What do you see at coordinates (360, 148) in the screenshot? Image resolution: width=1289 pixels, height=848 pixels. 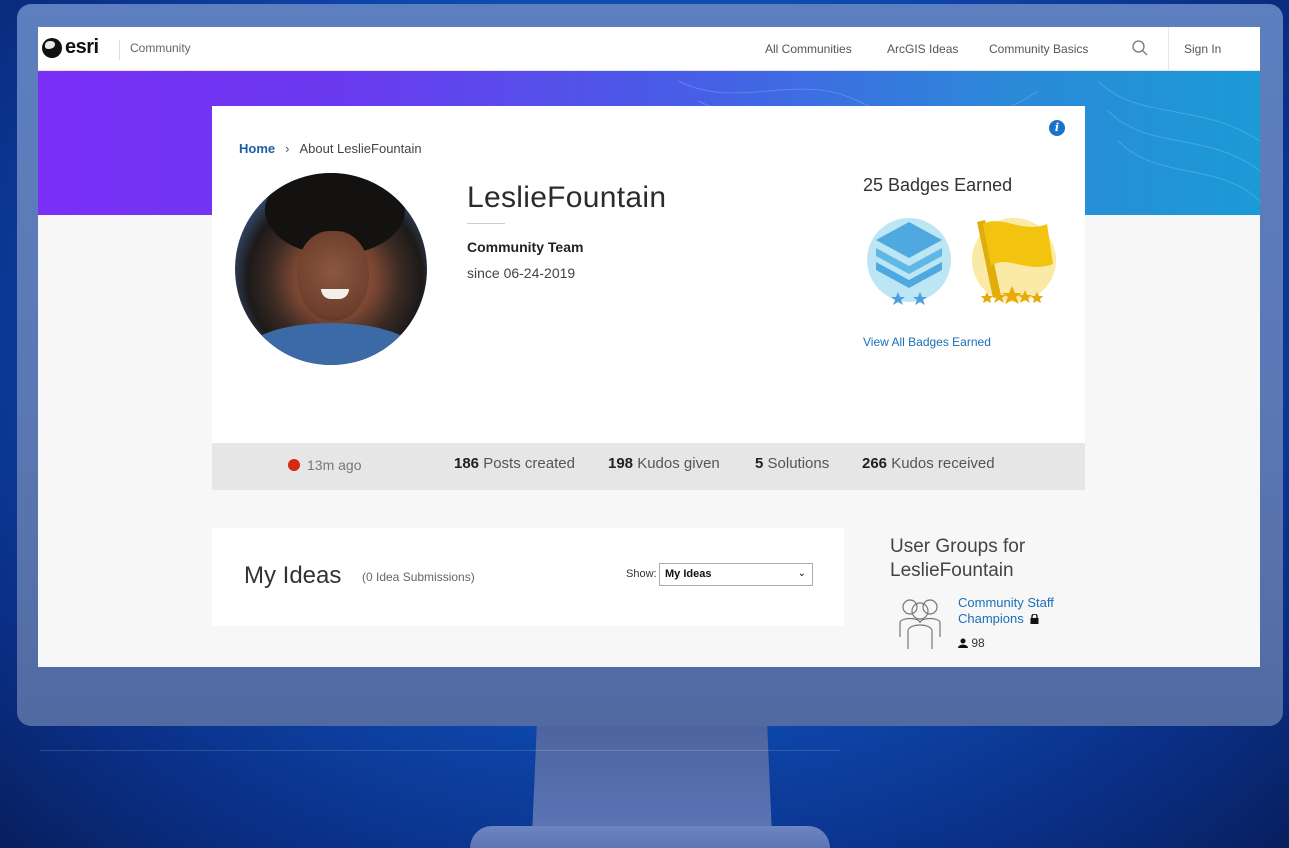 I see `breadcrumb-current: About LeslieFountain` at bounding box center [360, 148].